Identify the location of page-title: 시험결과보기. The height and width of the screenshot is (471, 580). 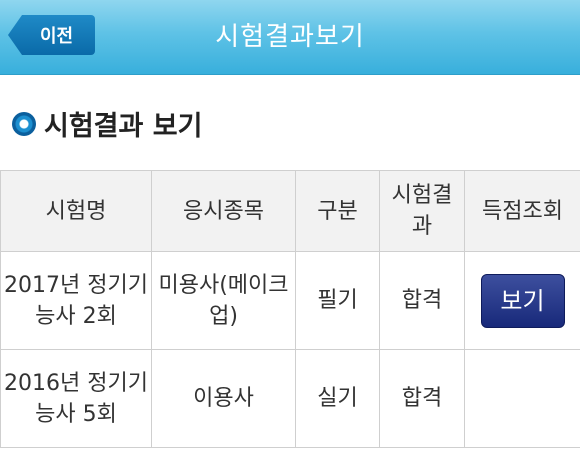
(290, 37).